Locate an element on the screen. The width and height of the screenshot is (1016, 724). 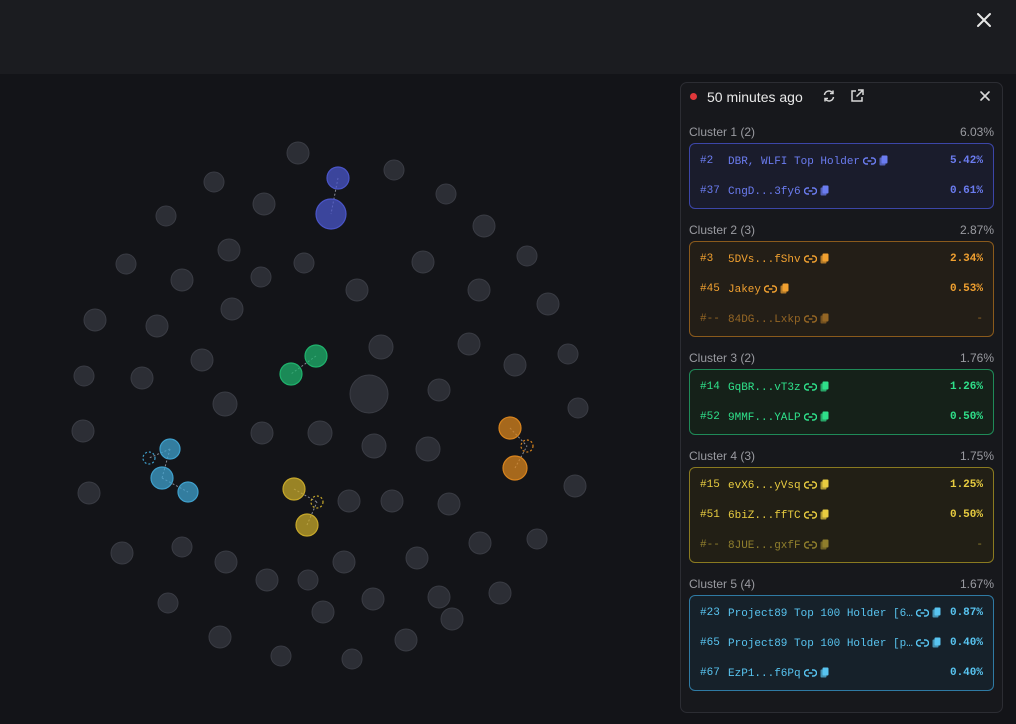
holder-row: #-- 8JUE...gxfF - is located at coordinates (841, 545).